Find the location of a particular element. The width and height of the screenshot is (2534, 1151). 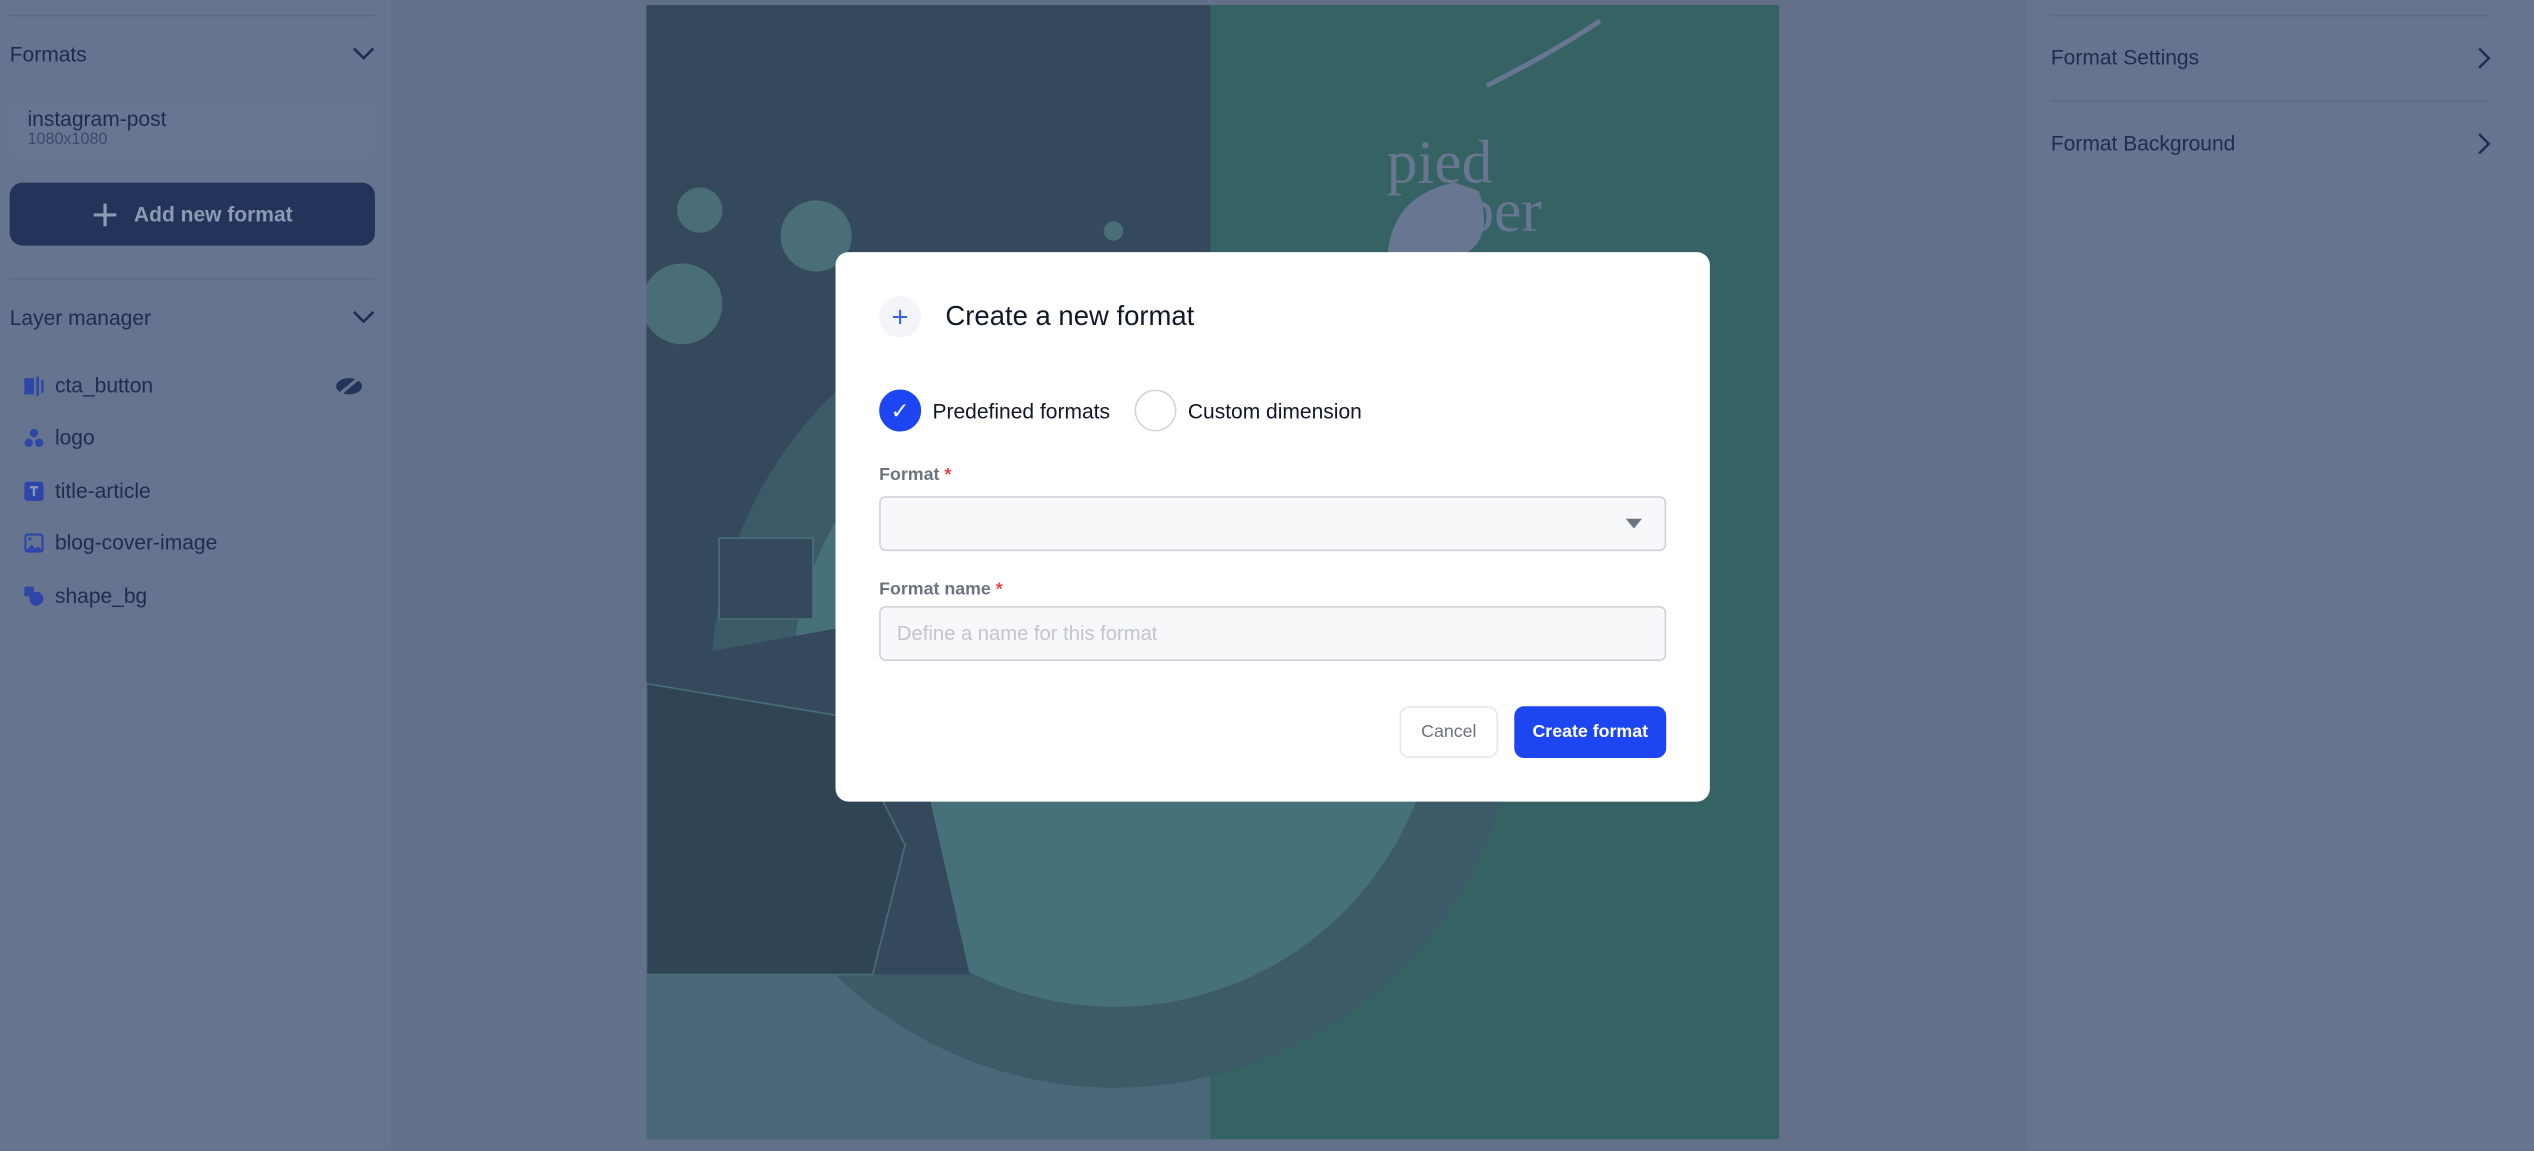

layer-label: cta_button is located at coordinates (104, 385).